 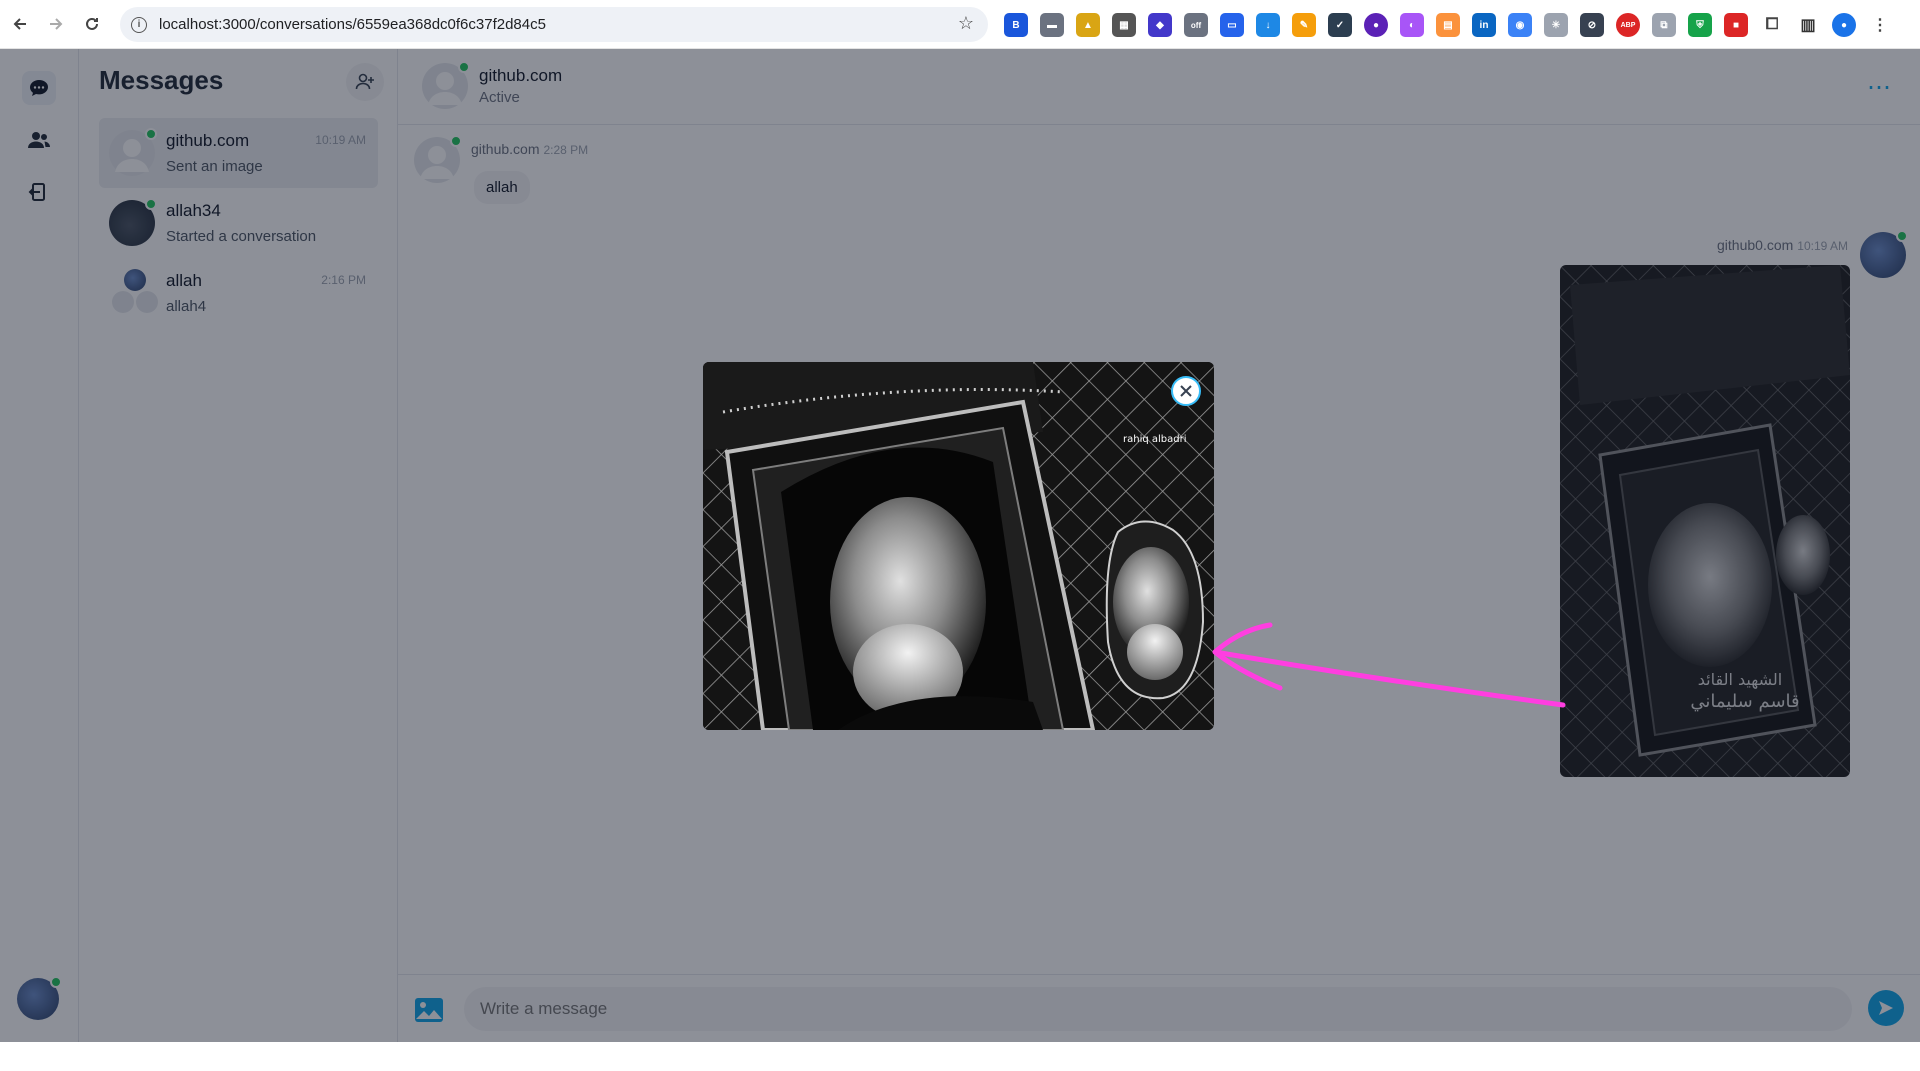 What do you see at coordinates (1808, 25) in the screenshot?
I see `side-panel-icon: ▥` at bounding box center [1808, 25].